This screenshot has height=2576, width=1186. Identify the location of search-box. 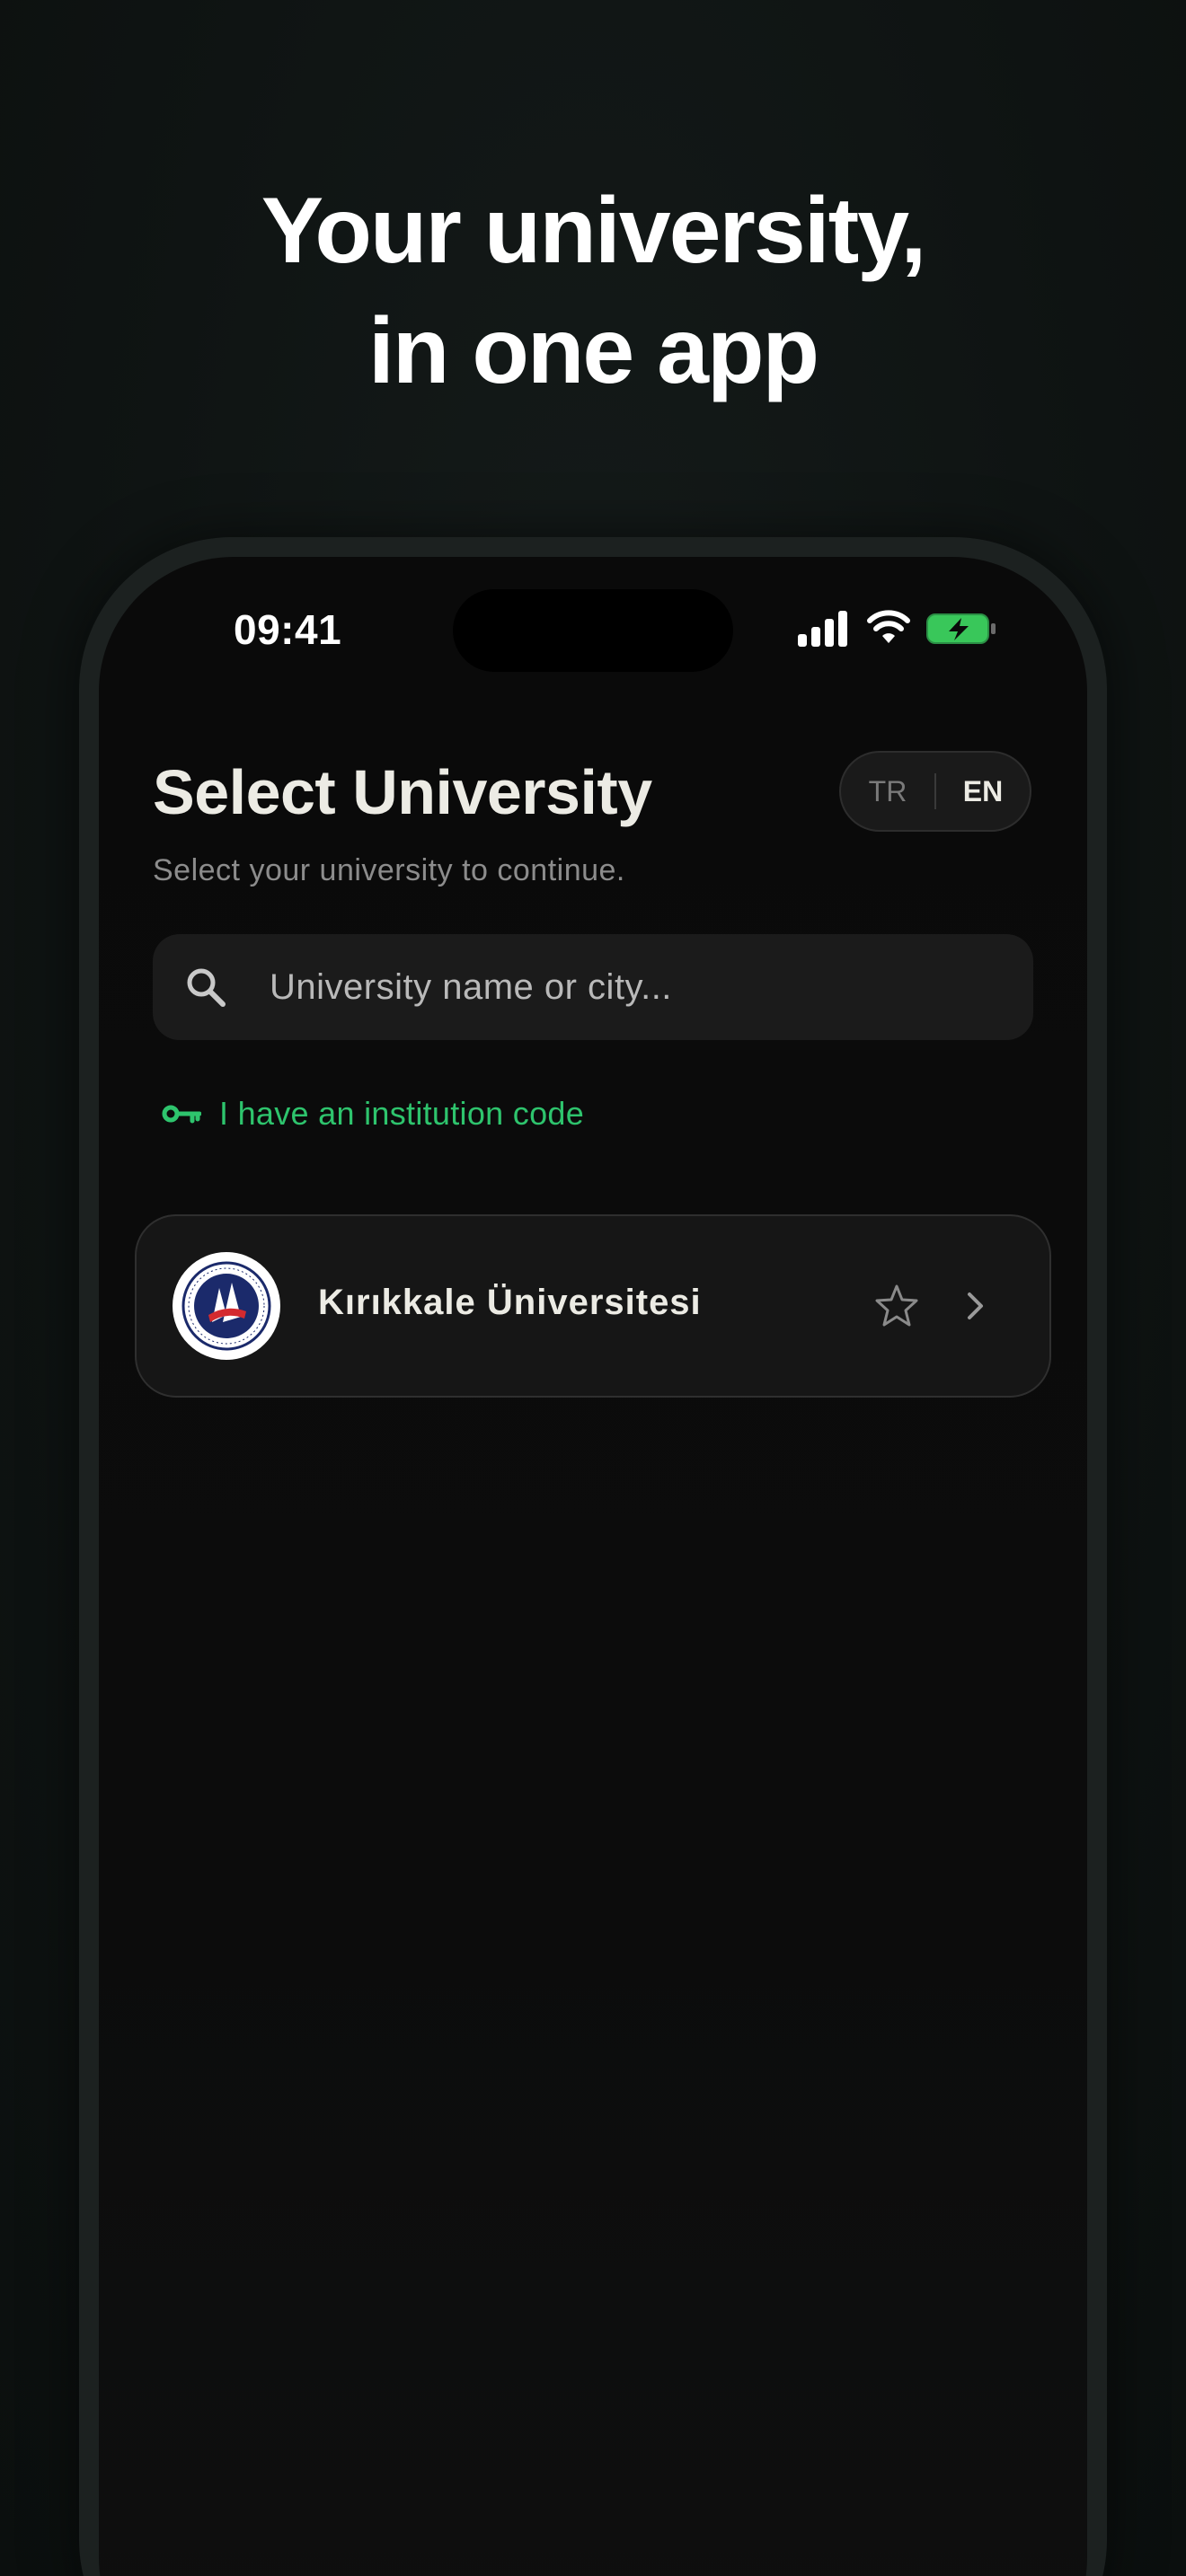
(593, 987).